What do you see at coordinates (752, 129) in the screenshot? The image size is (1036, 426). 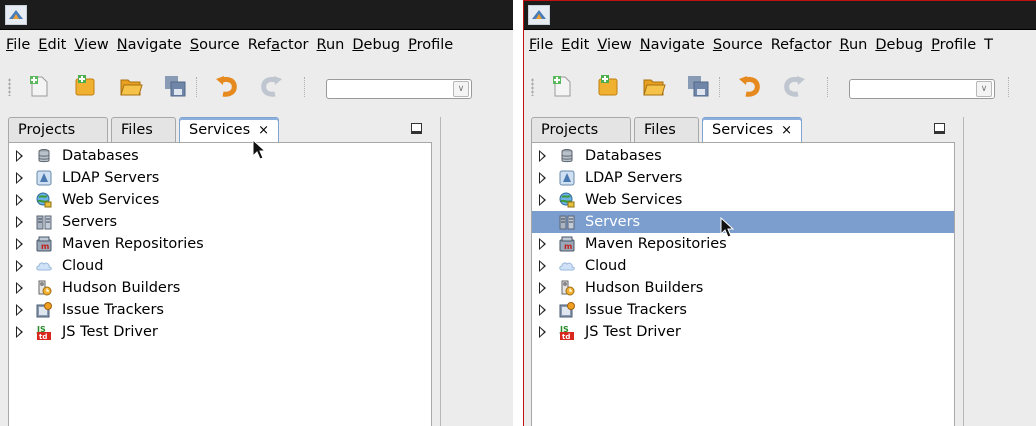 I see `tab-services: Services ×` at bounding box center [752, 129].